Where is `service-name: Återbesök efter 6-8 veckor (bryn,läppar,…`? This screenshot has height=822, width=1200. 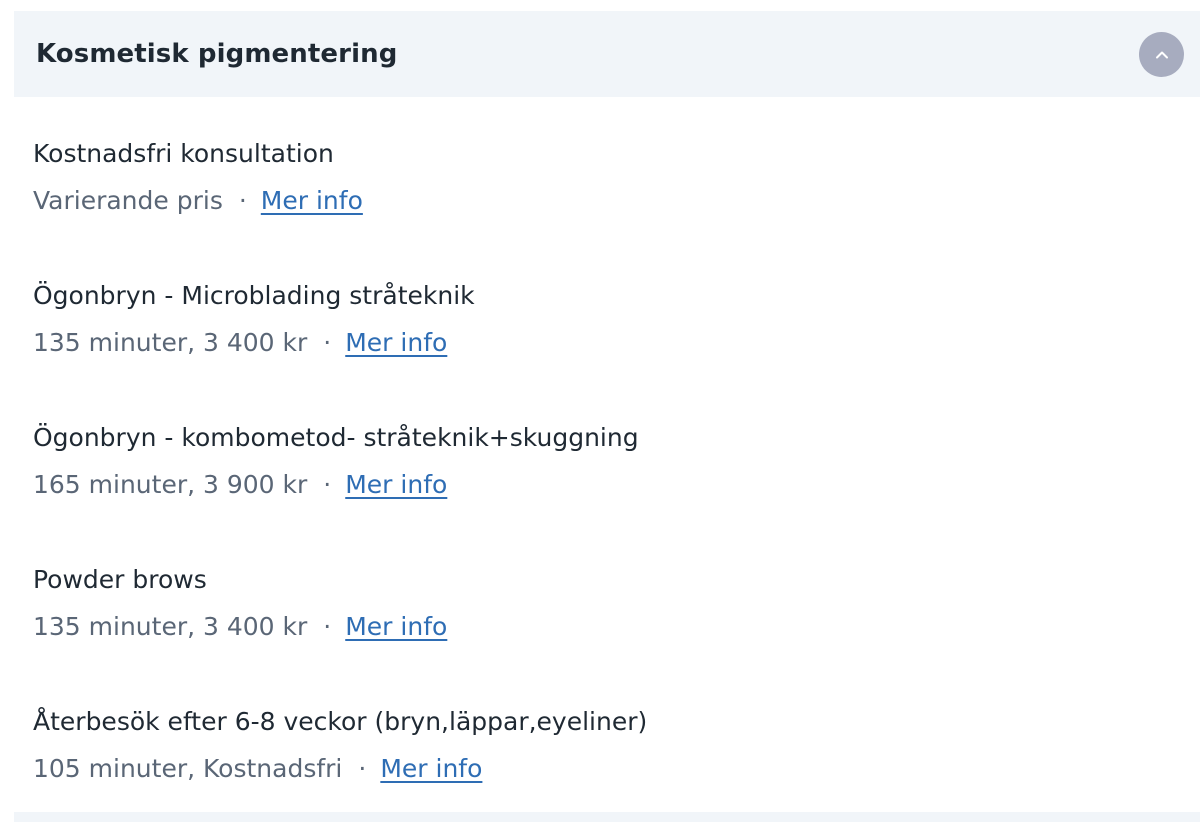 service-name: Återbesök efter 6-8 veckor (bryn,läppar,… is located at coordinates (340, 721).